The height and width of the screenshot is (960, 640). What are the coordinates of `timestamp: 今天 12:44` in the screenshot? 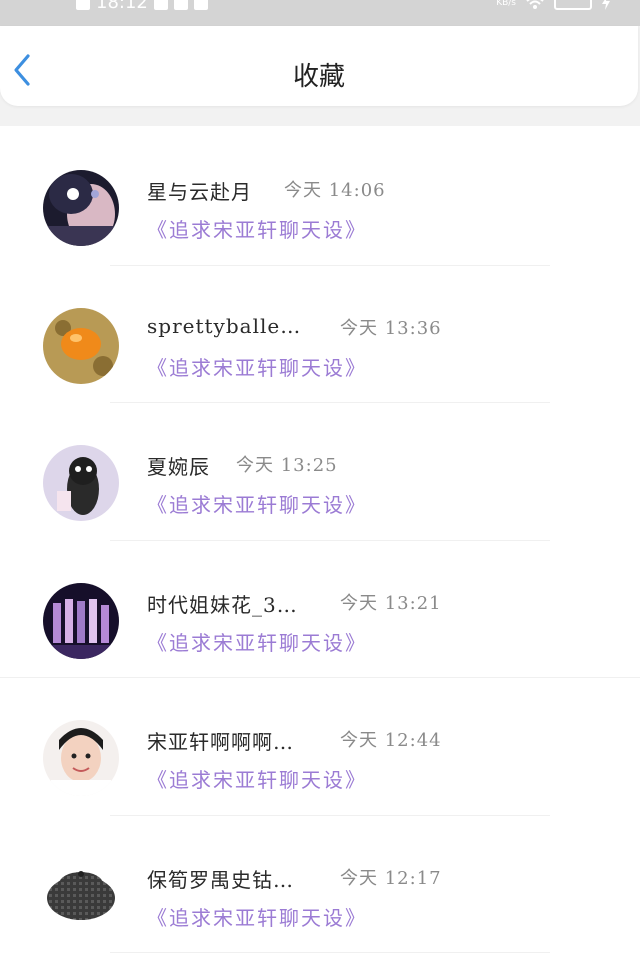 It's located at (391, 740).